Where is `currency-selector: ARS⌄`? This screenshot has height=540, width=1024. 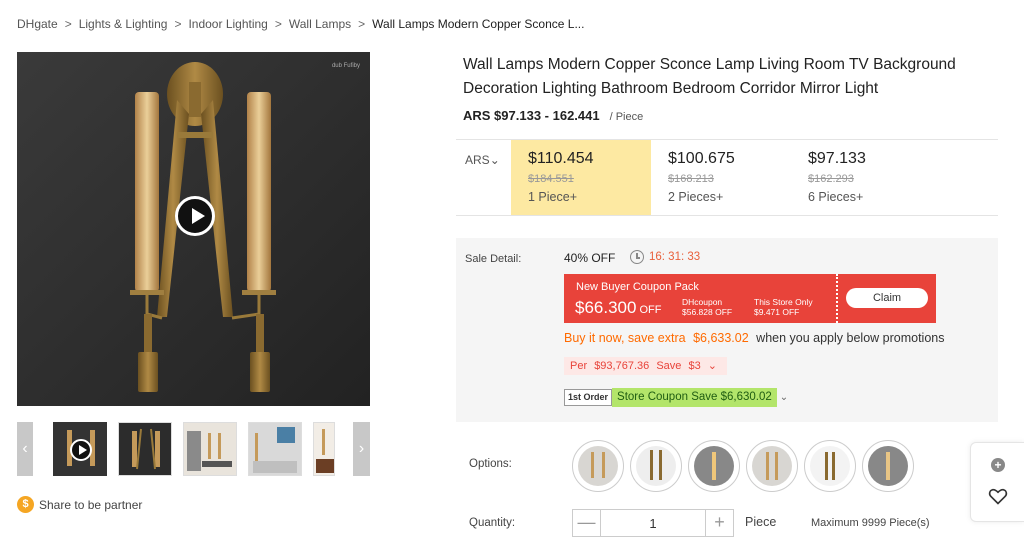
currency-selector: ARS⌄ is located at coordinates (482, 160).